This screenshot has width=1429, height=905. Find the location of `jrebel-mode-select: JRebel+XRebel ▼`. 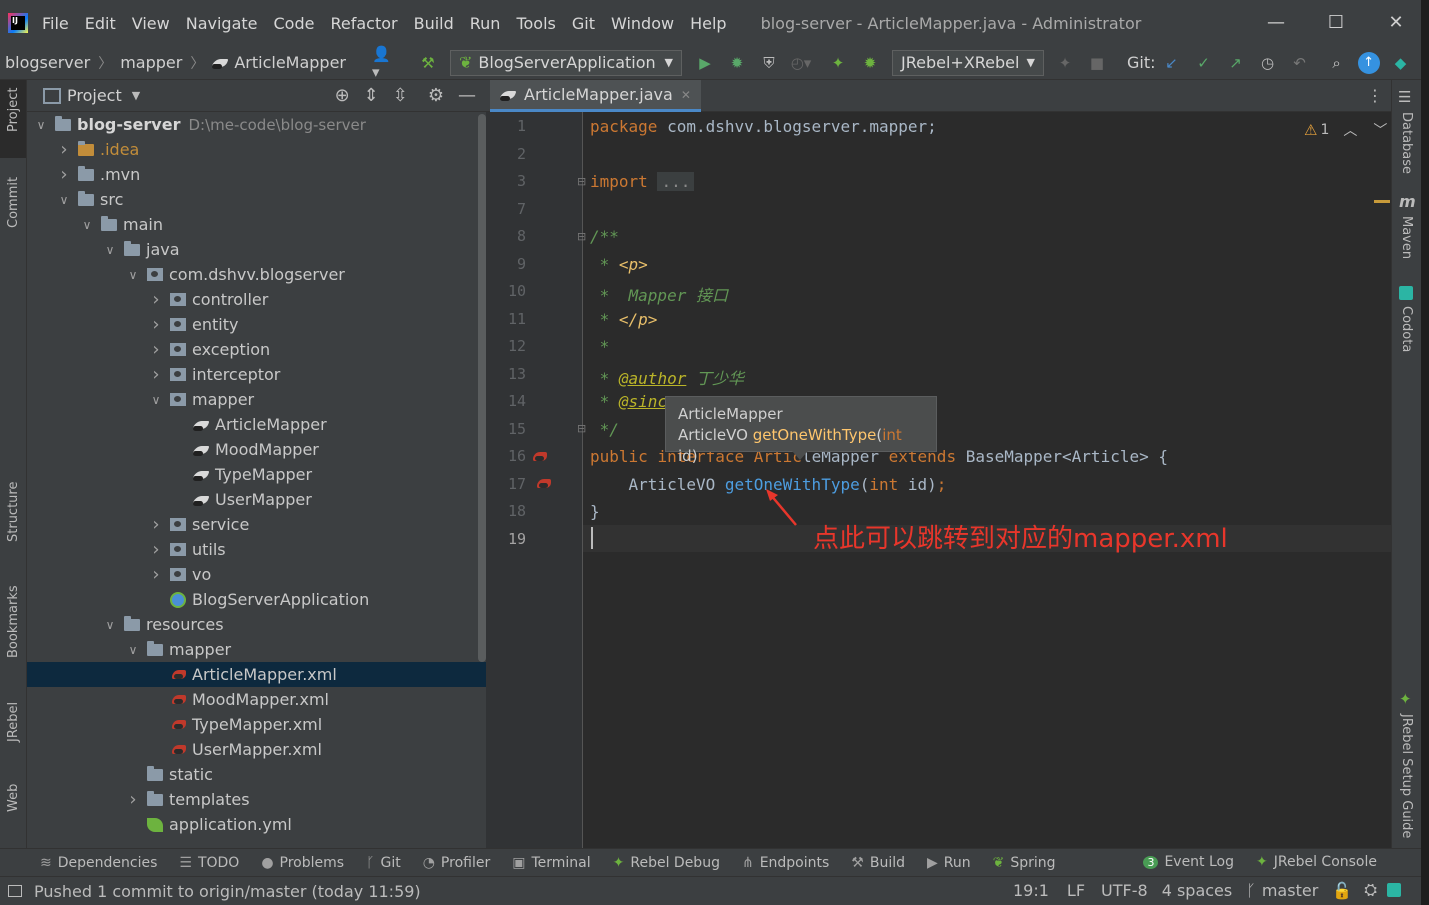

jrebel-mode-select: JRebel+XRebel ▼ is located at coordinates (968, 62).